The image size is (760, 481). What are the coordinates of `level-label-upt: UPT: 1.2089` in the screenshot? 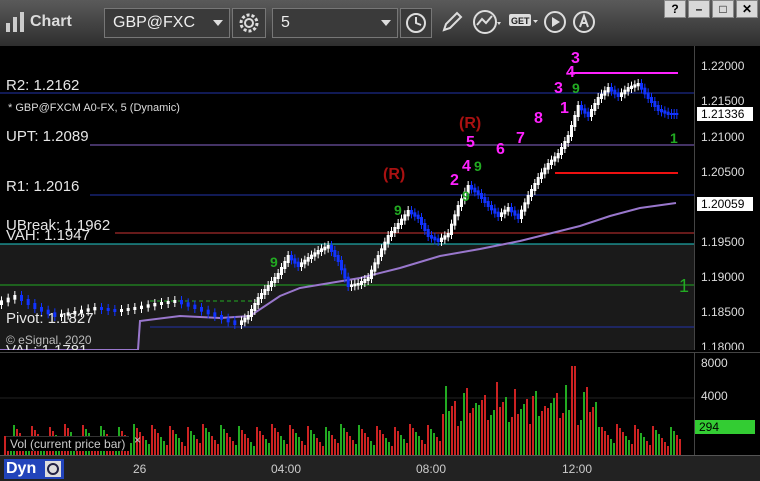 It's located at (47, 136).